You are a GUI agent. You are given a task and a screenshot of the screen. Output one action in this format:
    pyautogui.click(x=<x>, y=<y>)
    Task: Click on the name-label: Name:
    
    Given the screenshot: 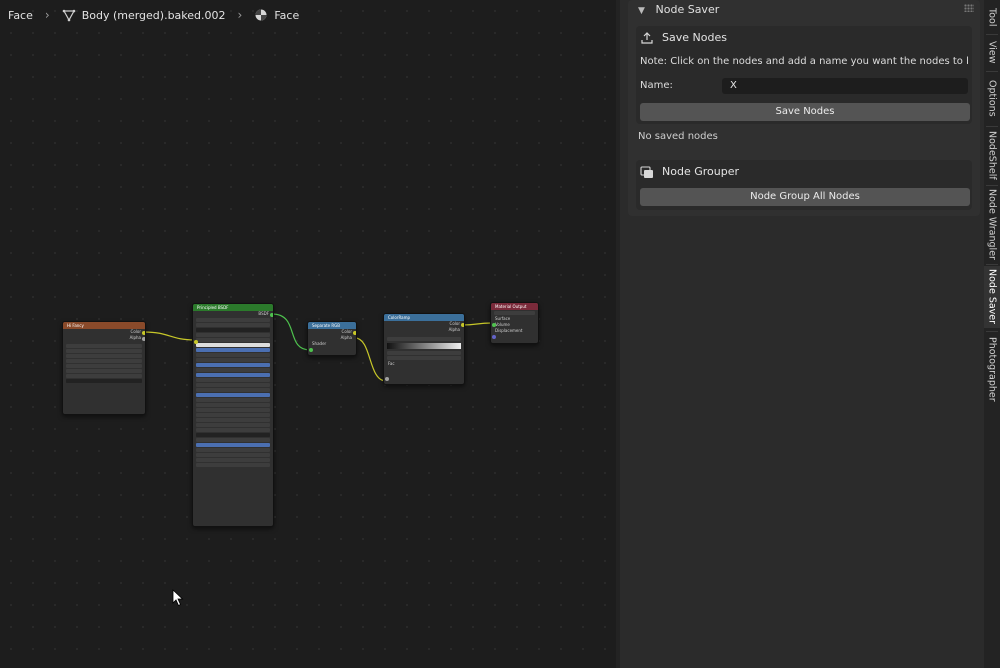 What is the action you would take?
    pyautogui.click(x=656, y=85)
    